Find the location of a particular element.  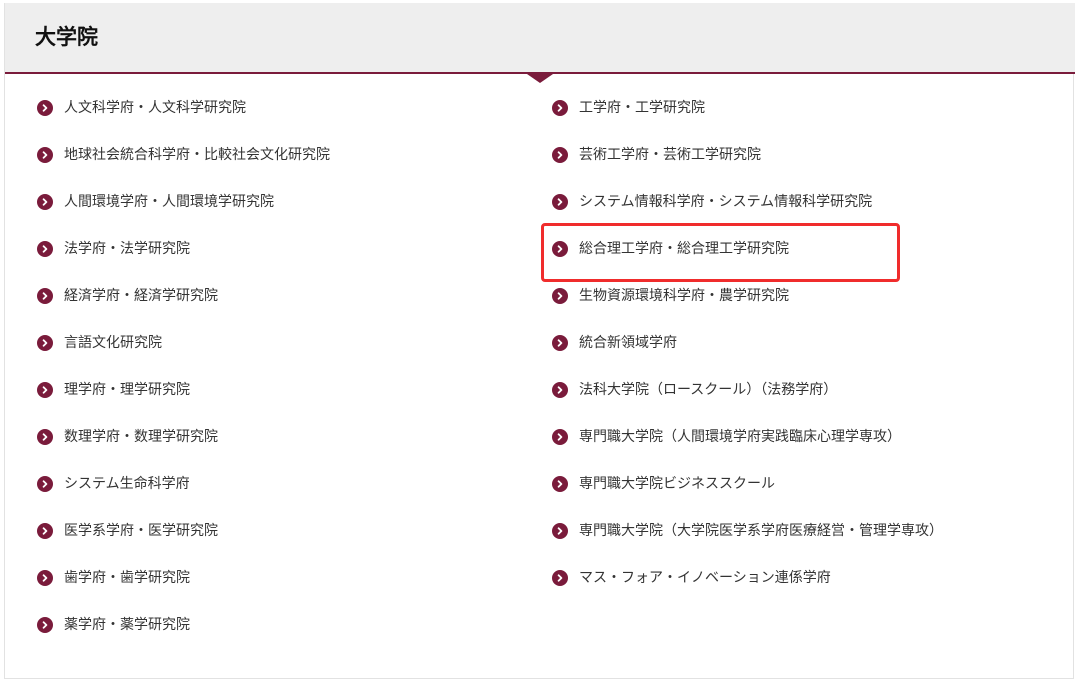

graduate-school-link-label: 医学系学府・医学研究院 is located at coordinates (141, 531).